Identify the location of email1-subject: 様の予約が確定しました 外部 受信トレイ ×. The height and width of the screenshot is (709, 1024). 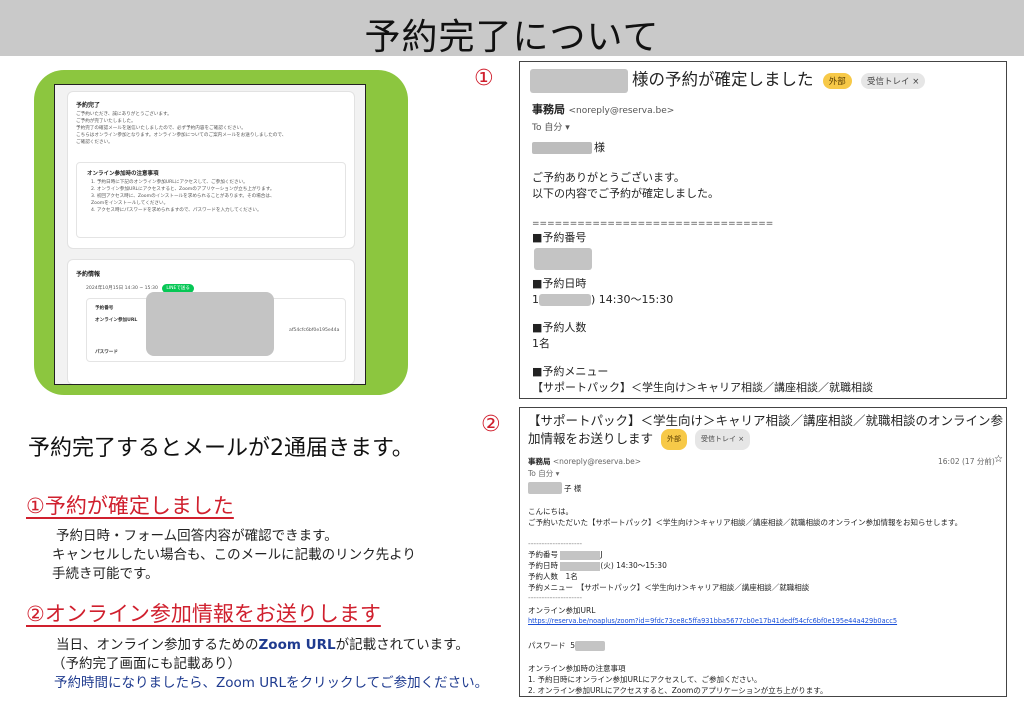
(779, 78).